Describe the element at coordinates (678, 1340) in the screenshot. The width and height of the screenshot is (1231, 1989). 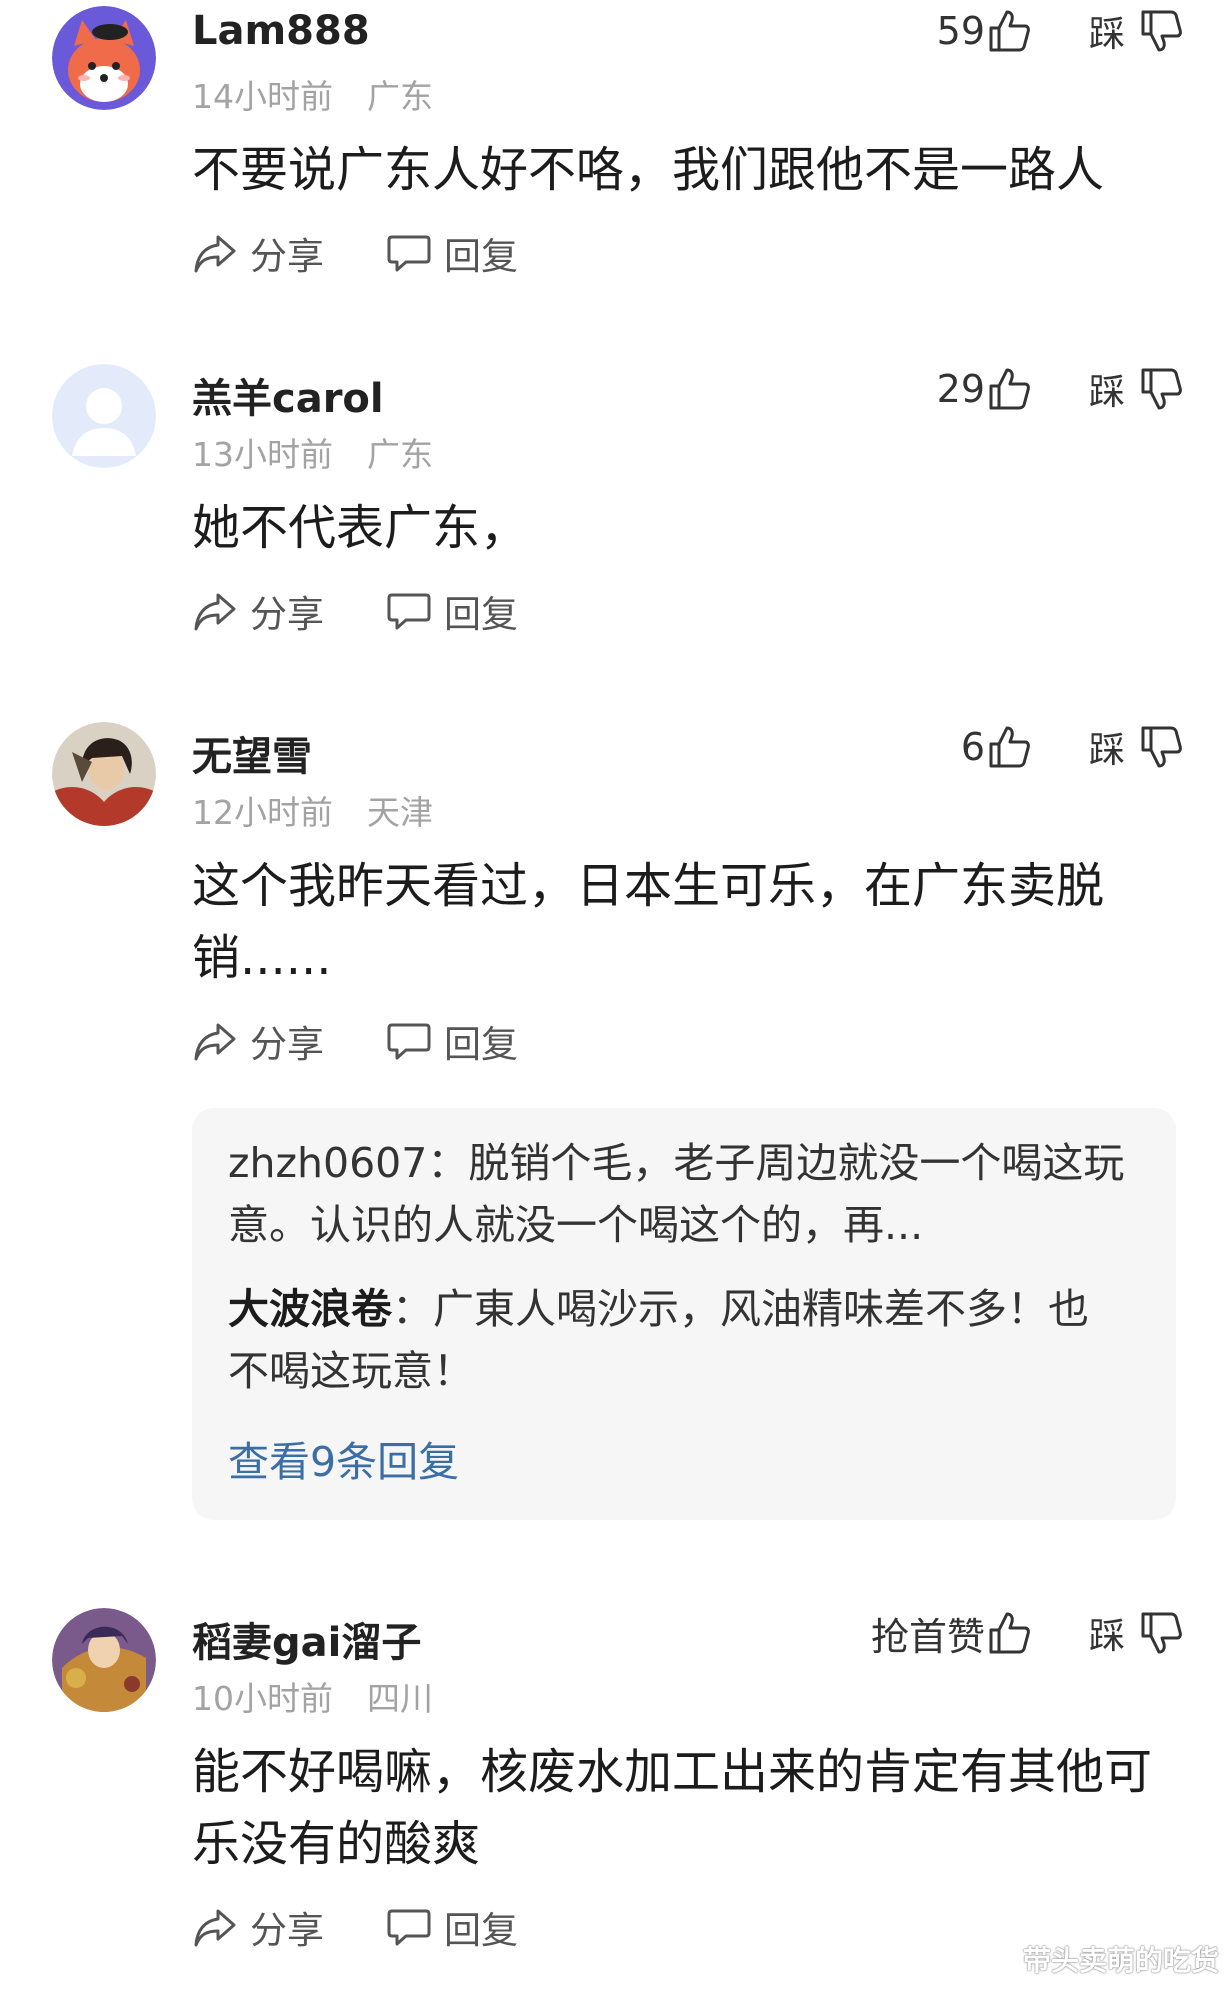
I see `reply-item: 大波浪卷：广東人喝沙示，风油精味差不多！也不喝这玩意！` at that location.